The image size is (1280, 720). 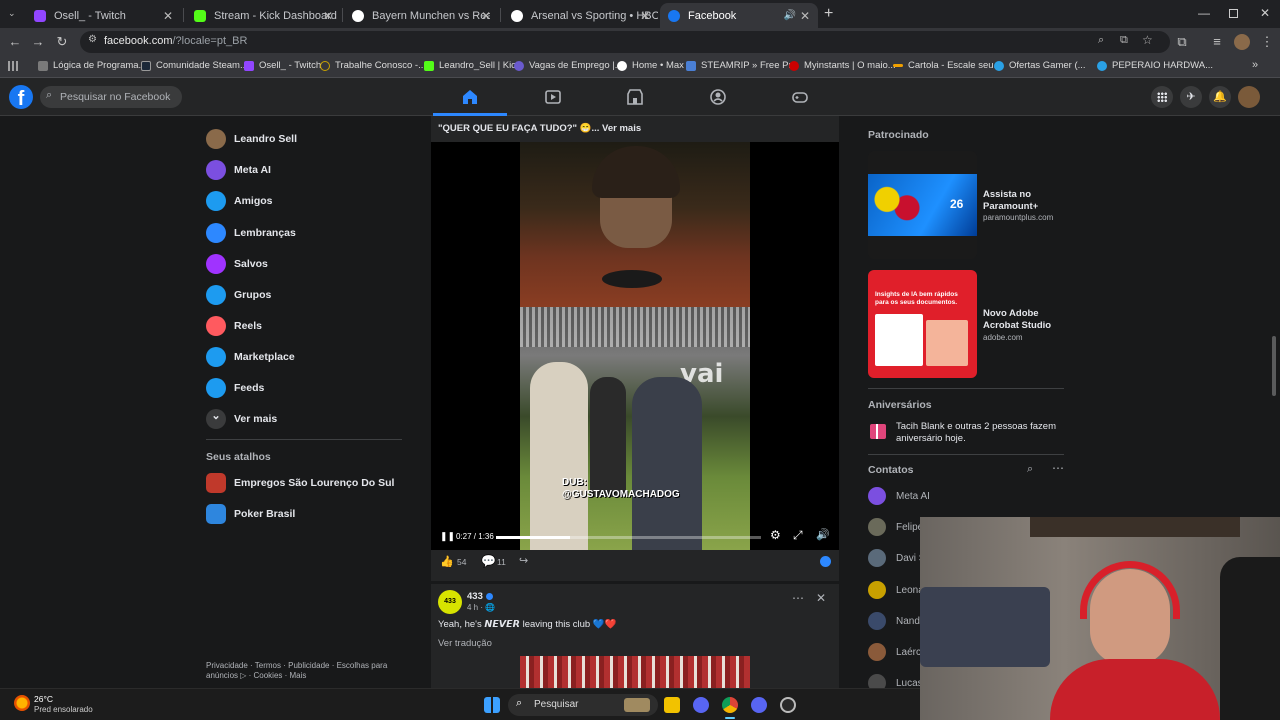 What do you see at coordinates (650, 65) in the screenshot?
I see `bookmark: Home • Max` at bounding box center [650, 65].